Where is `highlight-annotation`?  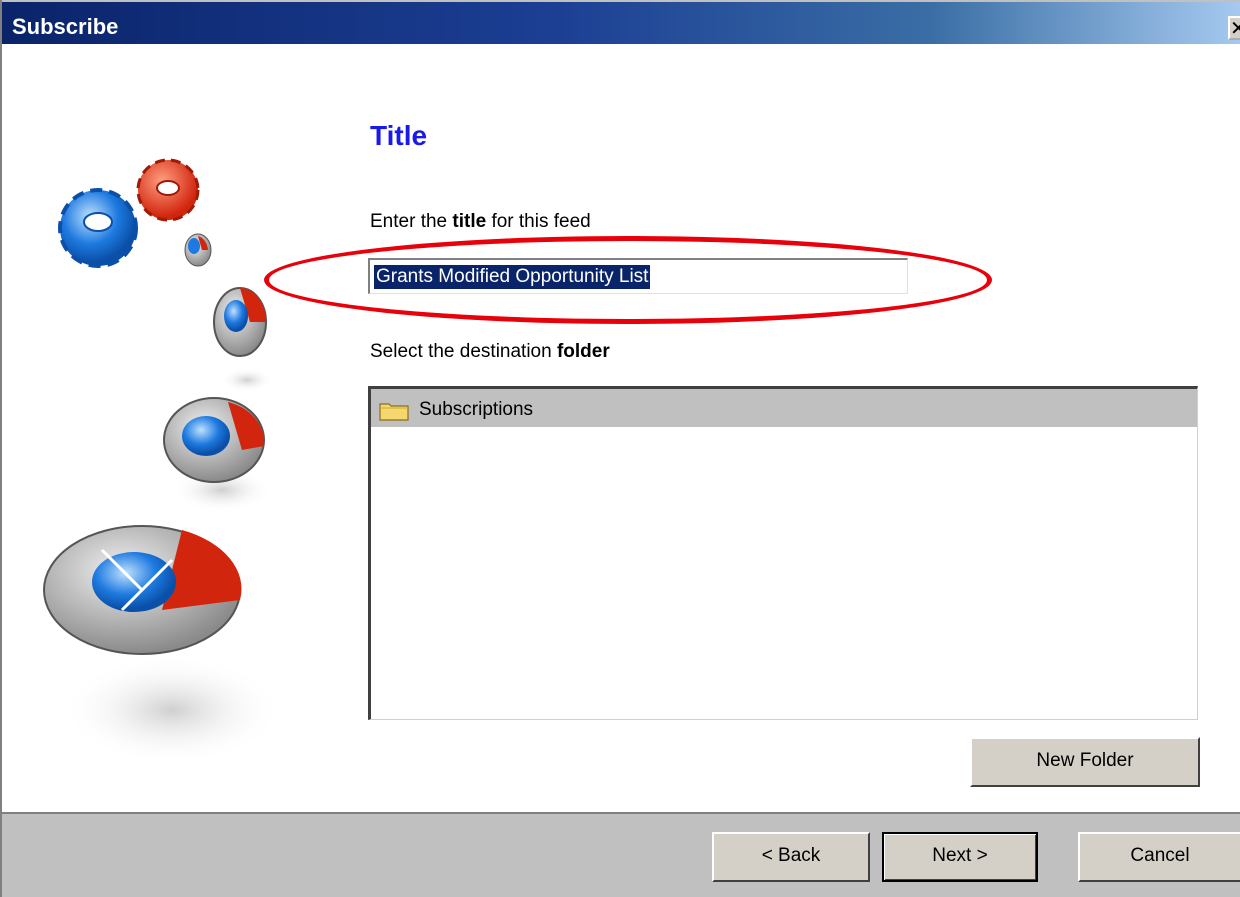
highlight-annotation is located at coordinates (628, 280).